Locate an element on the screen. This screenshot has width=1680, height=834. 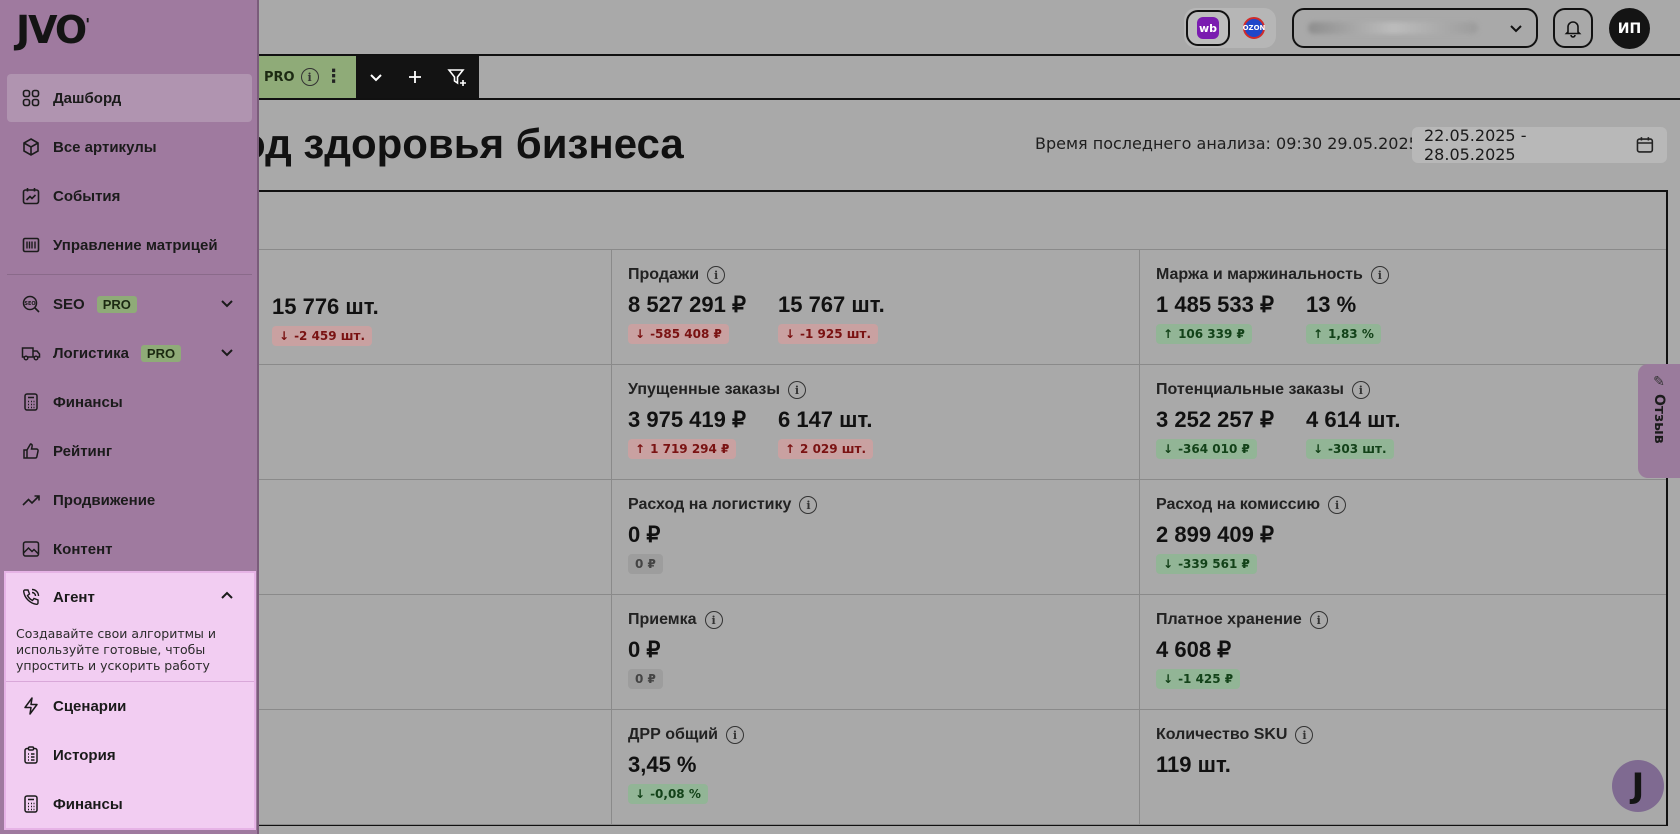
feedback-label: Отзыв is located at coordinates (1659, 419).